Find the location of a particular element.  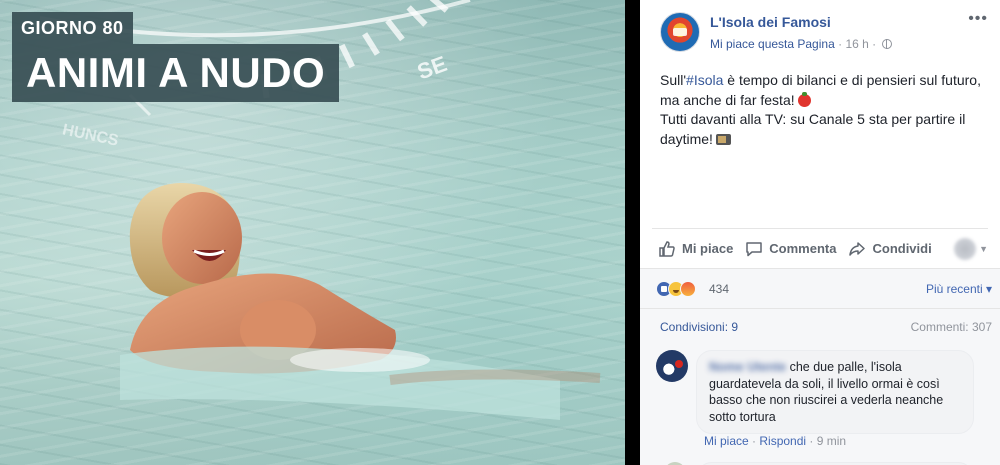

shares-count: Condivisioni: 9 is located at coordinates (699, 327).